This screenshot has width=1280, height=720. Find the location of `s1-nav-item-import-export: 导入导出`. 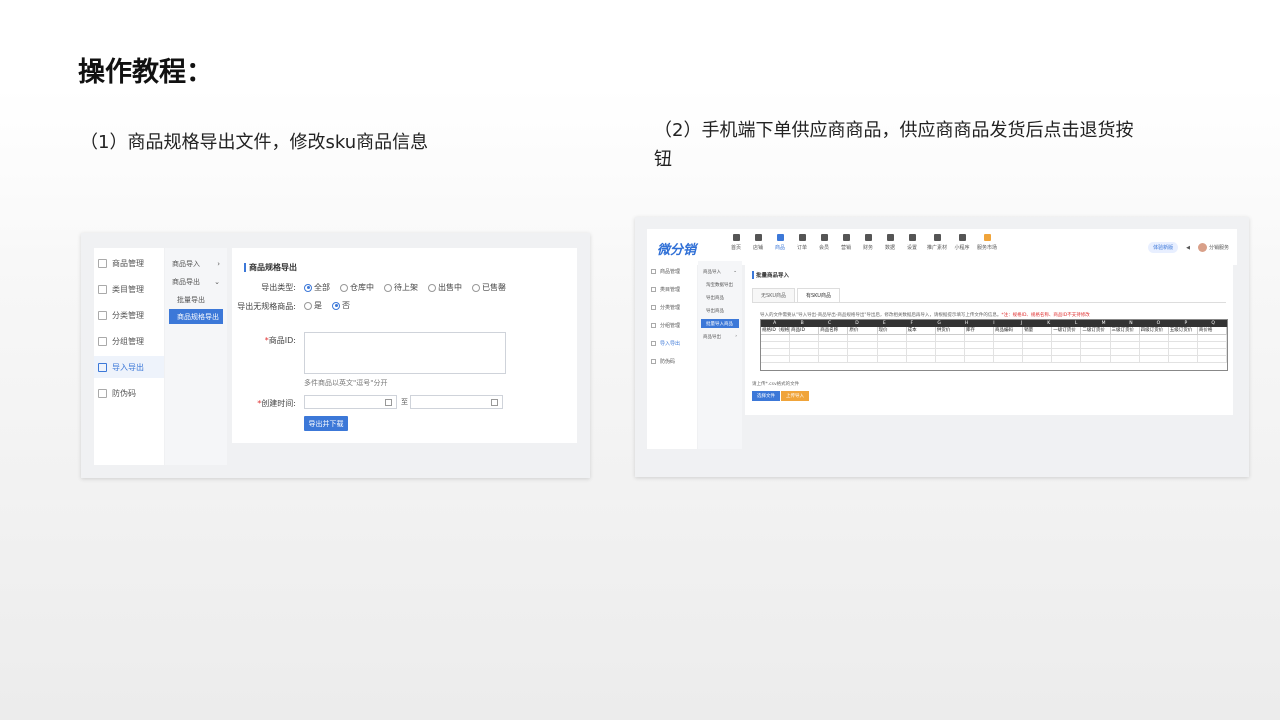

s1-nav-item-import-export: 导入导出 is located at coordinates (129, 367).